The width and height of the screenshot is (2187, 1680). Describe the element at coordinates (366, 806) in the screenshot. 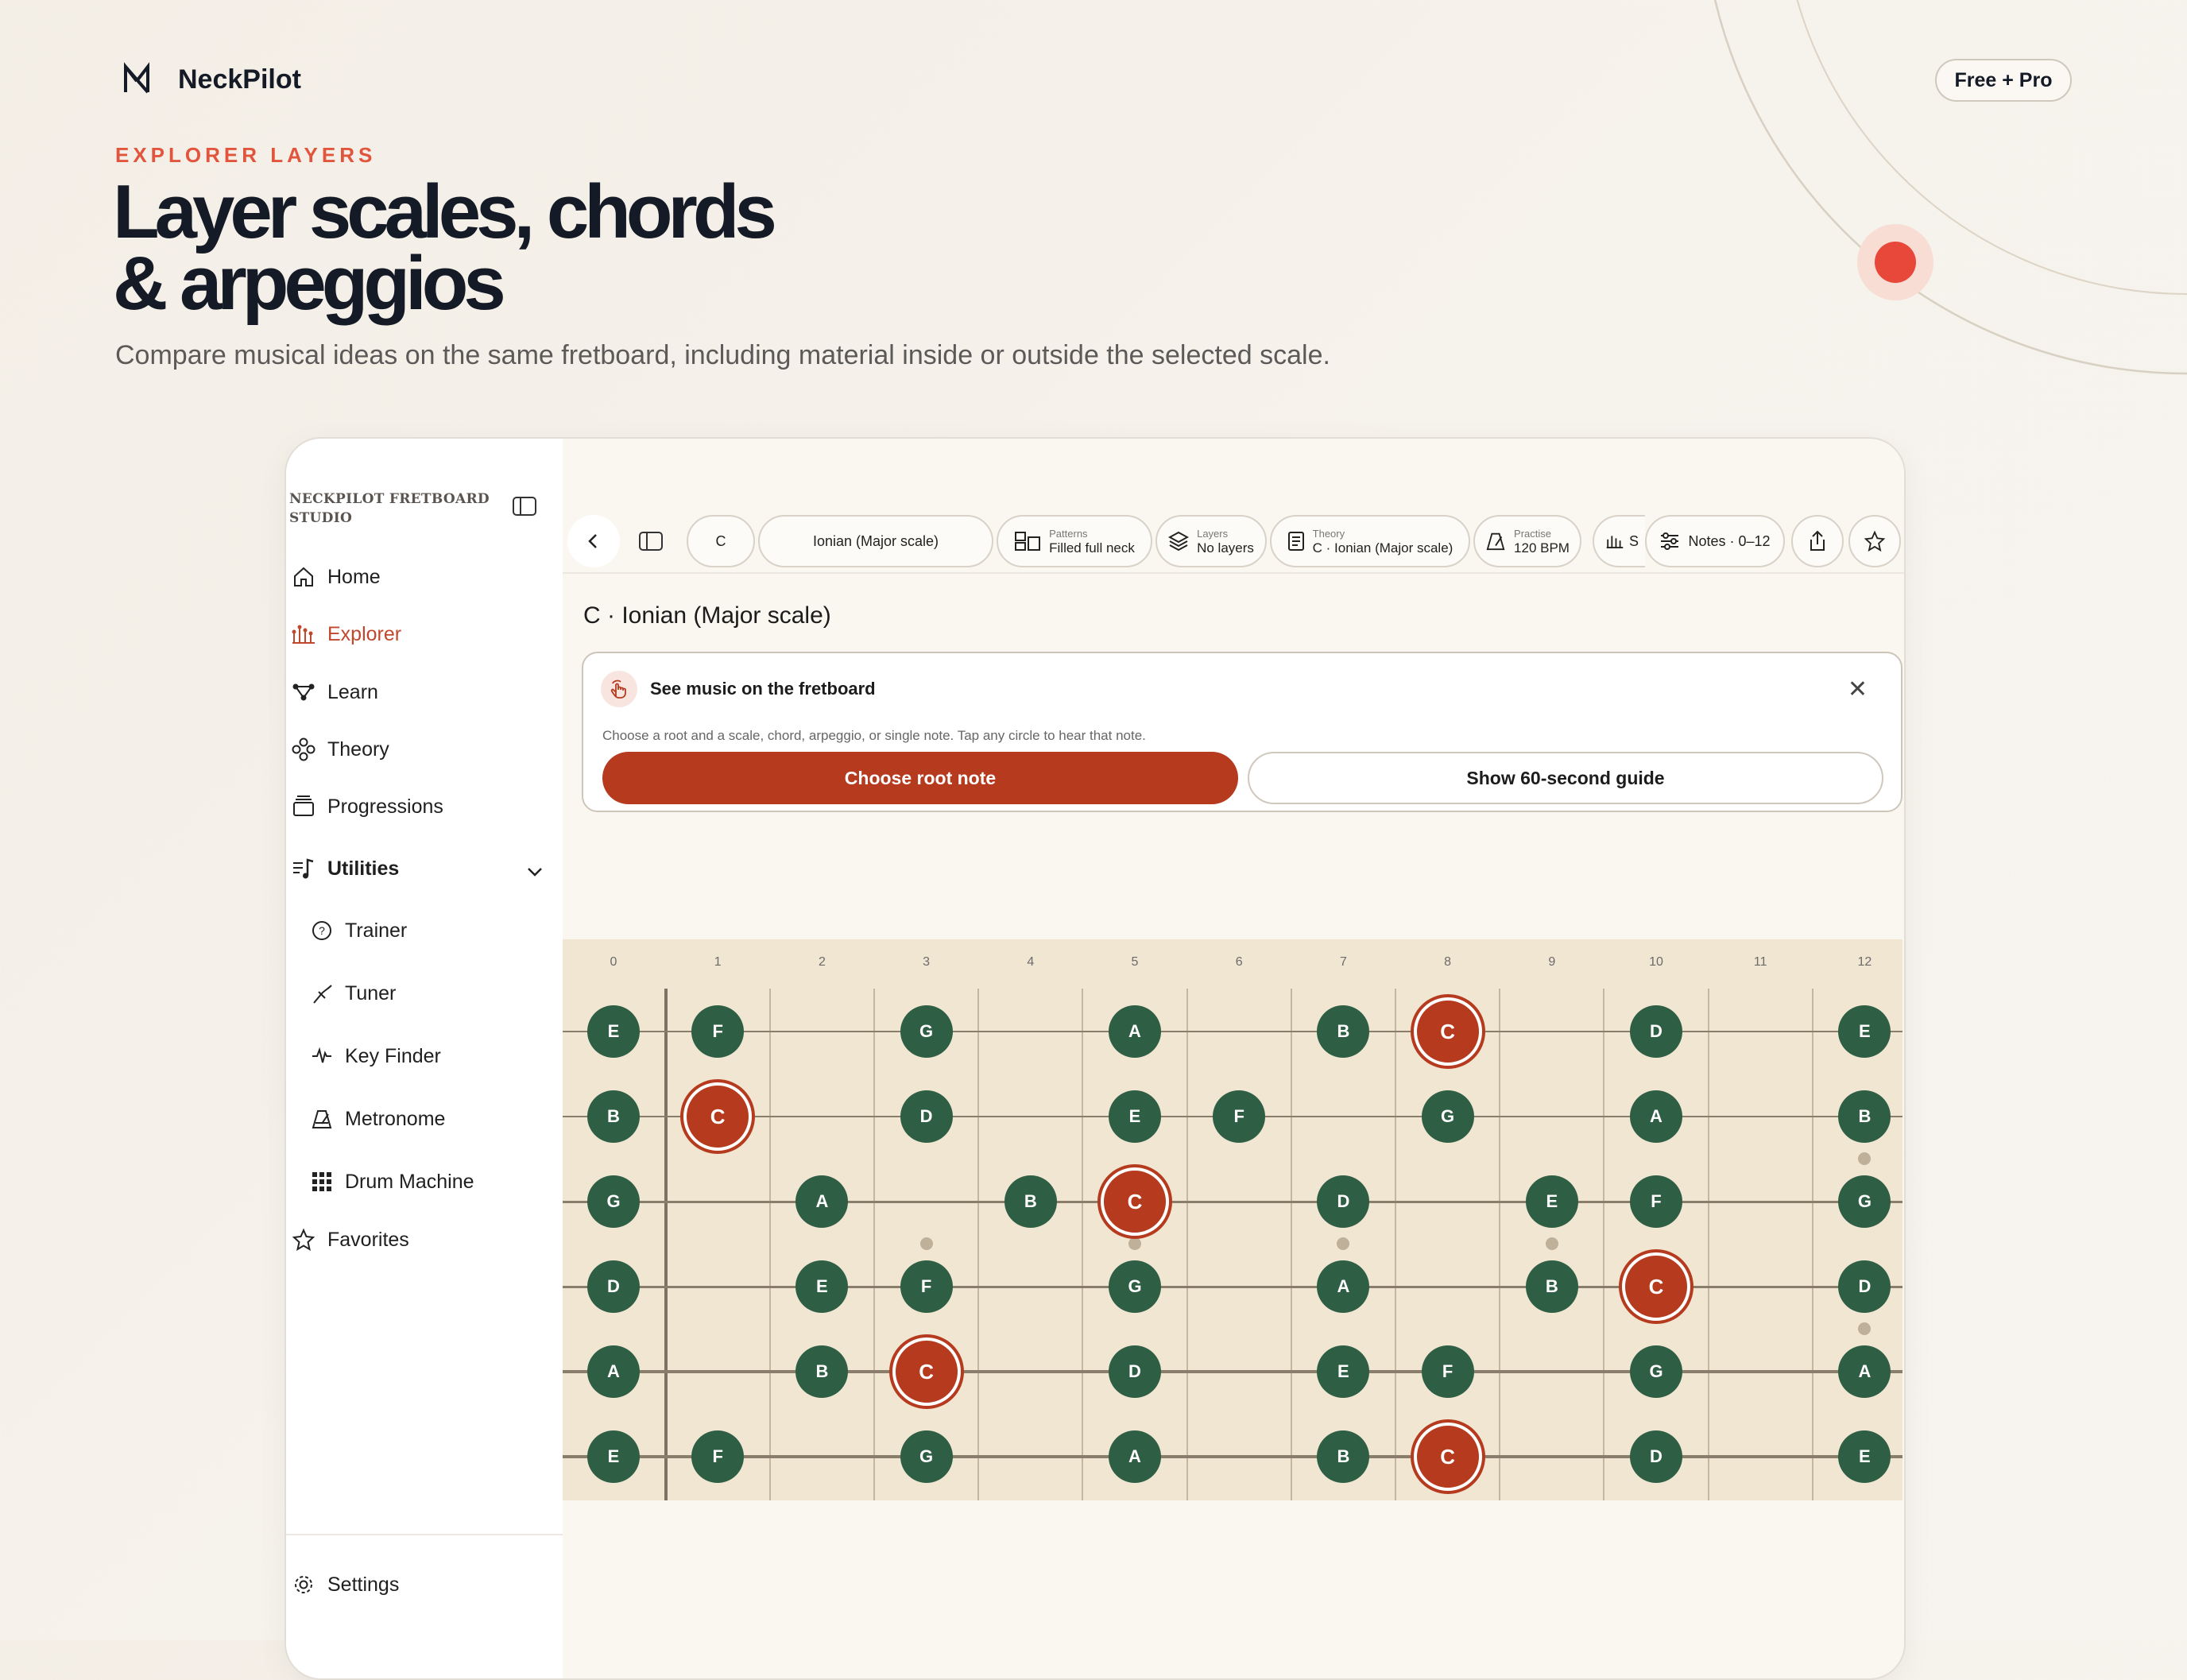

I see `sidebar-item-progressions: Progressions` at that location.